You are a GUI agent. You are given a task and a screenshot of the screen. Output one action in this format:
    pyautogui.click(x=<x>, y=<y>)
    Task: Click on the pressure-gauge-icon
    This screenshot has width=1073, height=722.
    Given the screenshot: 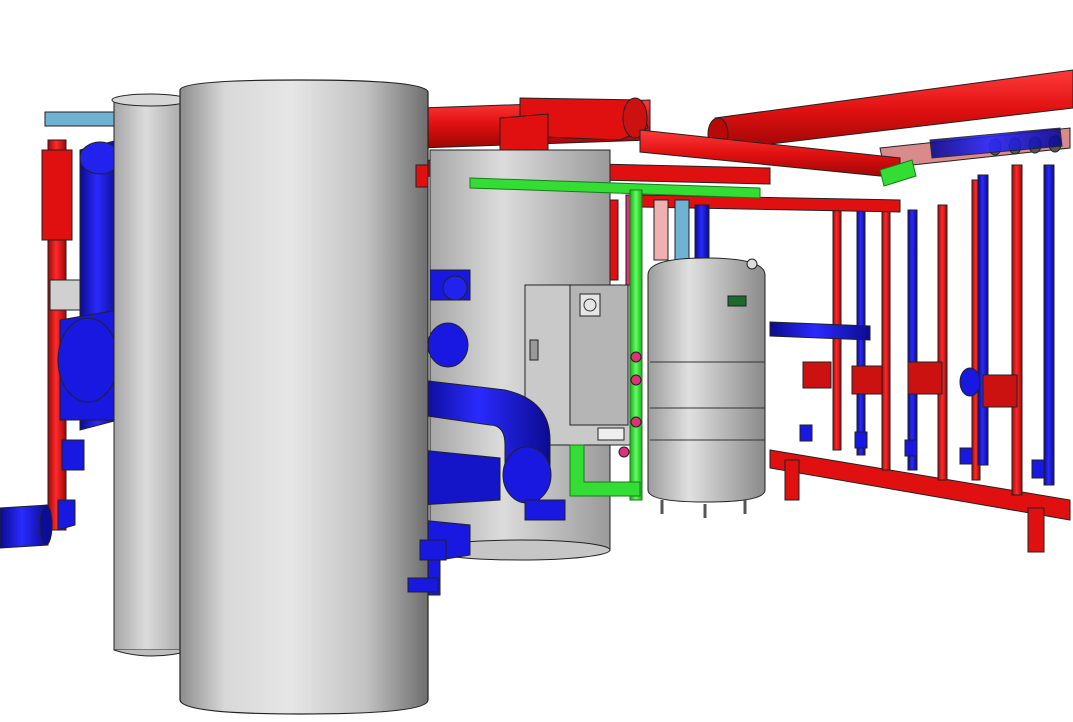 What is the action you would take?
    pyautogui.click(x=752, y=264)
    